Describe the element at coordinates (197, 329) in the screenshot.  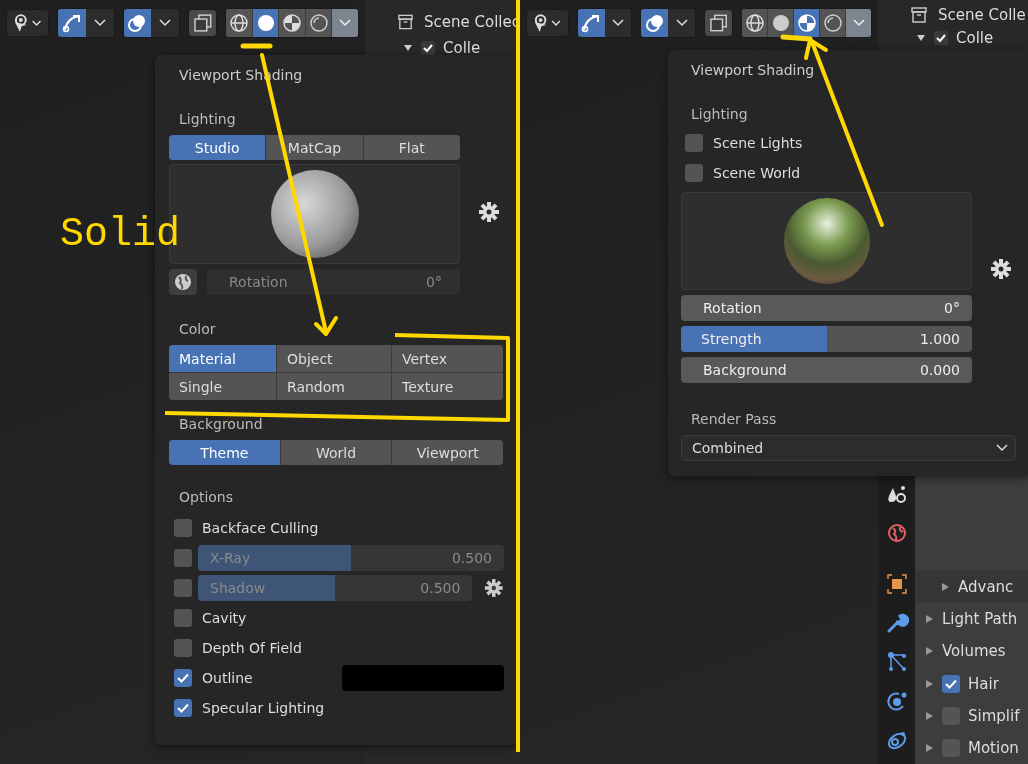
I see `section-label: Color` at that location.